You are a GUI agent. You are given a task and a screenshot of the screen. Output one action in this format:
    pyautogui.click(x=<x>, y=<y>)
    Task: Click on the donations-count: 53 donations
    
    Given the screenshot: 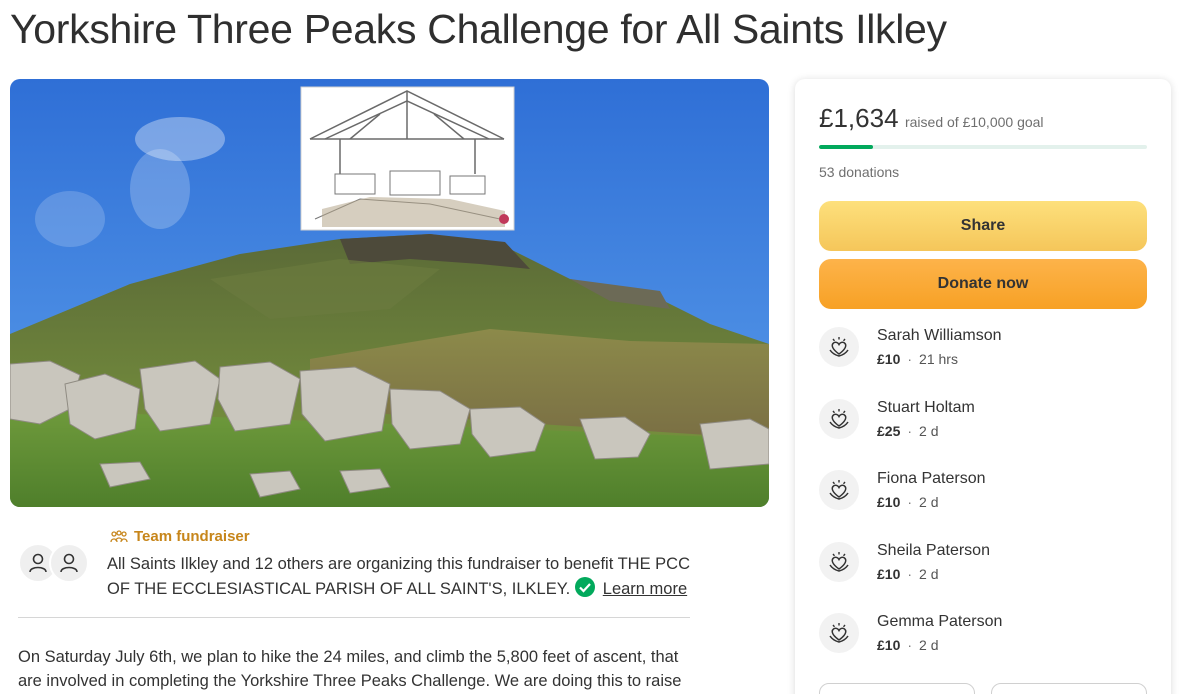 What is the action you would take?
    pyautogui.click(x=859, y=172)
    